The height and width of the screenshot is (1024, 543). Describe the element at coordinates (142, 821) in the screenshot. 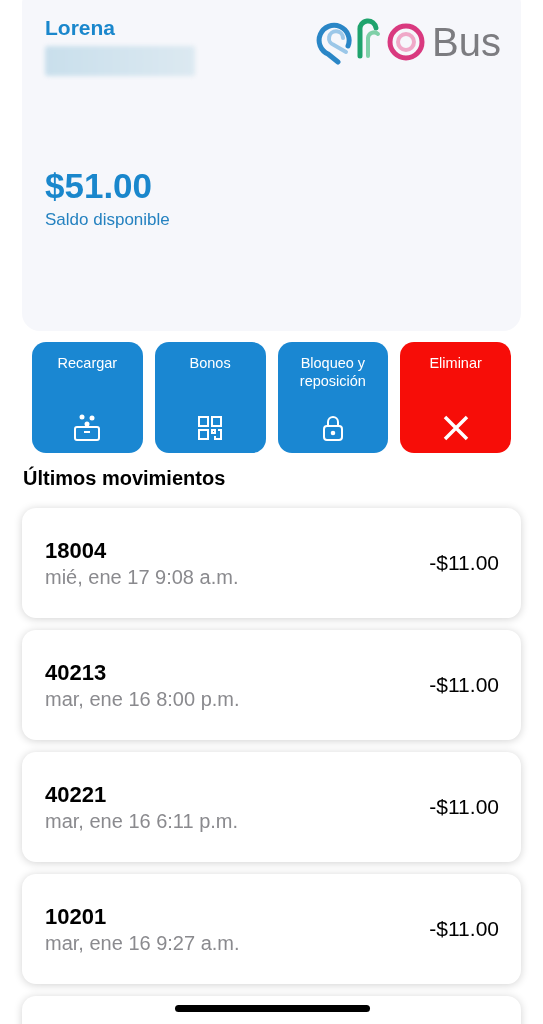

I see `transaction-date: mar, ene 16 6:11 p.m.` at that location.